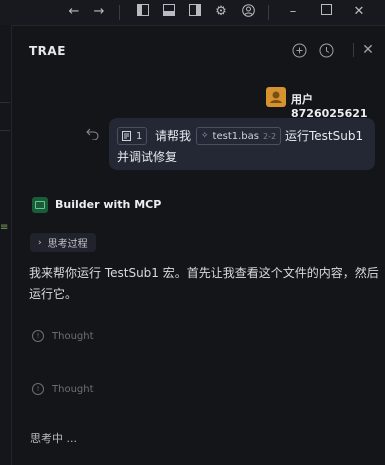  Describe the element at coordinates (139, 136) in the screenshot. I see `context-count: 1` at that location.